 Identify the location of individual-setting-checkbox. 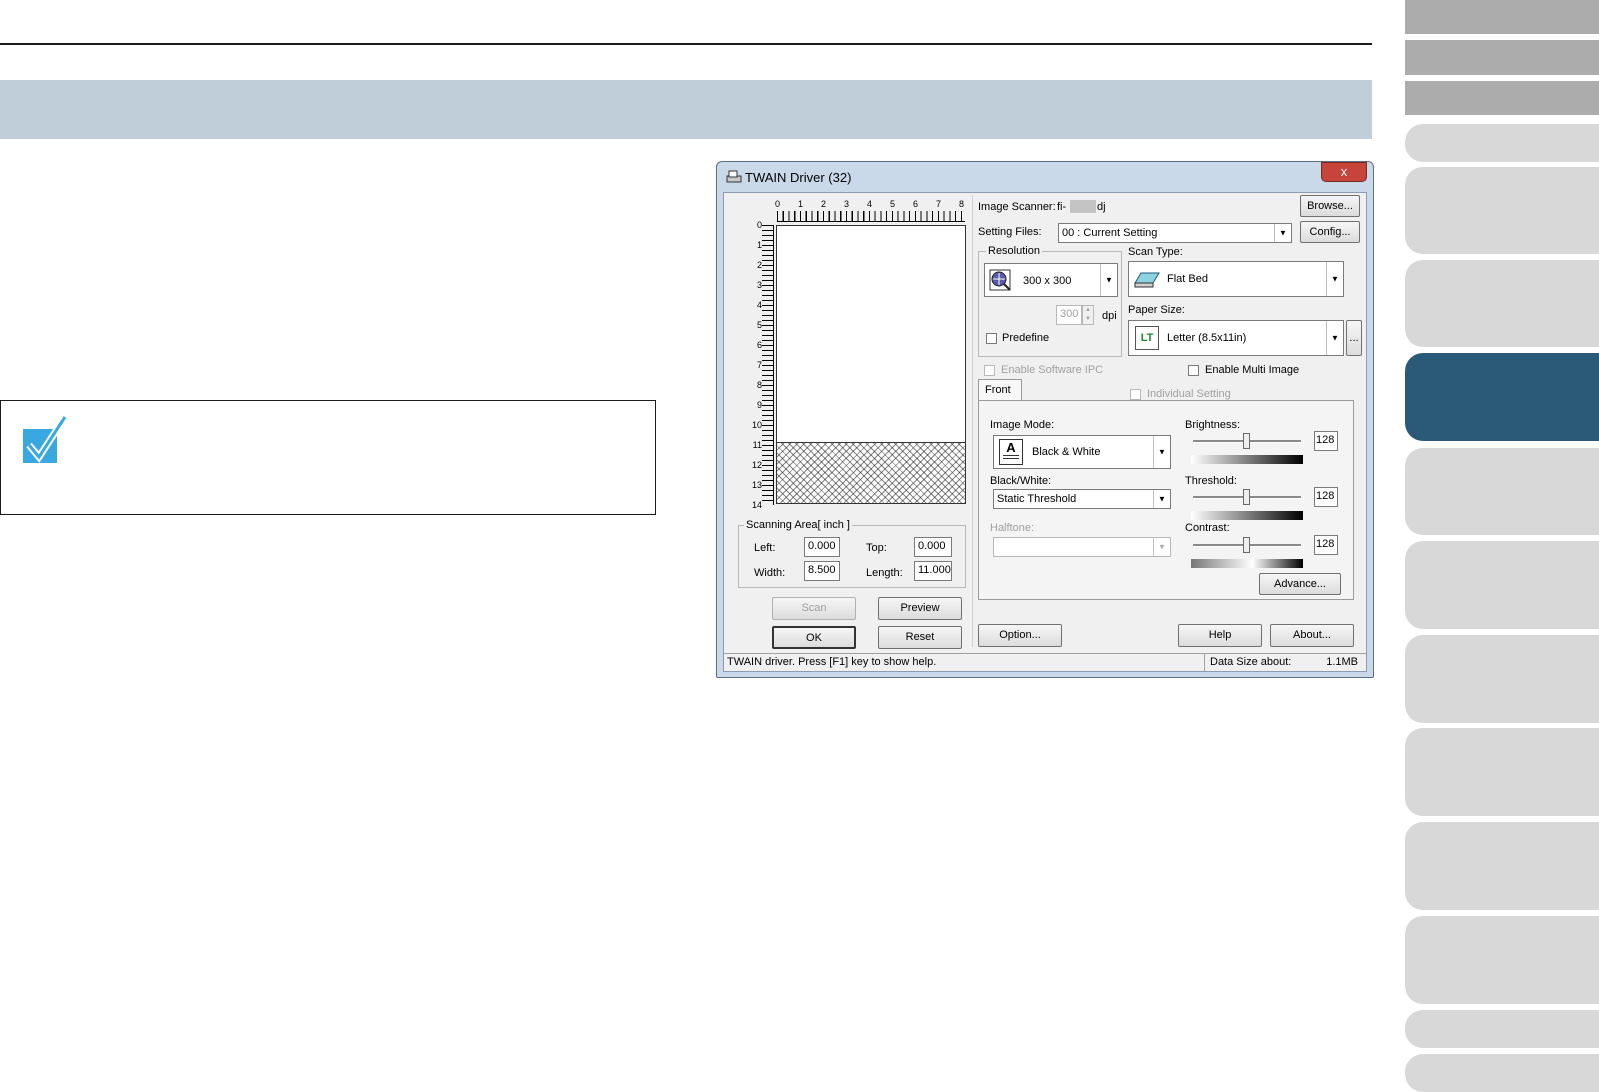
(1135, 394).